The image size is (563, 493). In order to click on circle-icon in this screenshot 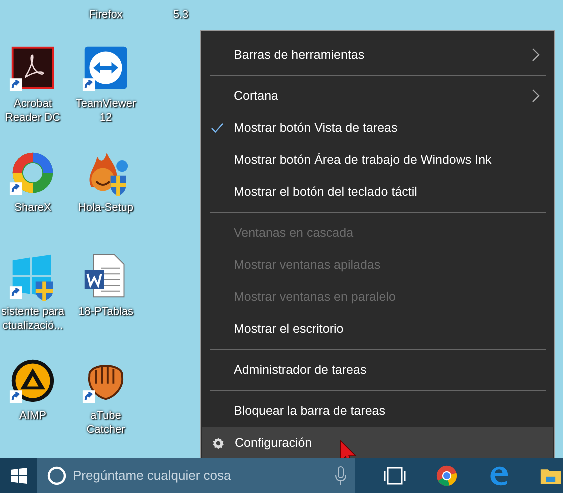, I will do `click(57, 476)`.